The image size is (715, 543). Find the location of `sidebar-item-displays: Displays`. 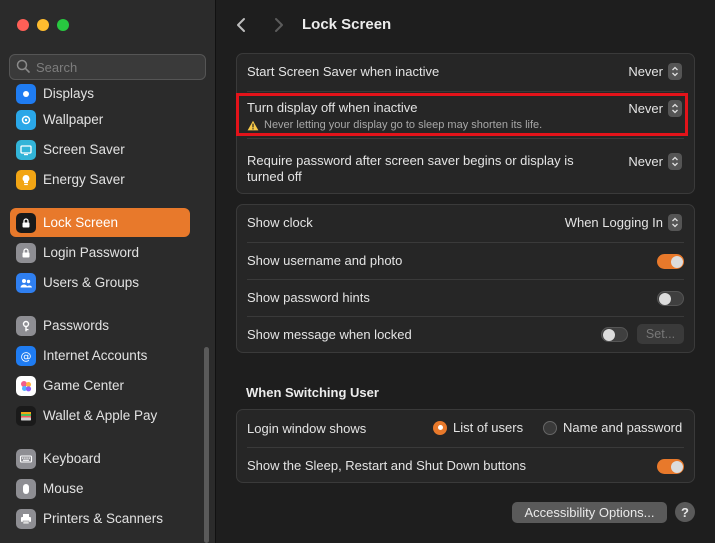

sidebar-item-displays: Displays is located at coordinates (100, 93).